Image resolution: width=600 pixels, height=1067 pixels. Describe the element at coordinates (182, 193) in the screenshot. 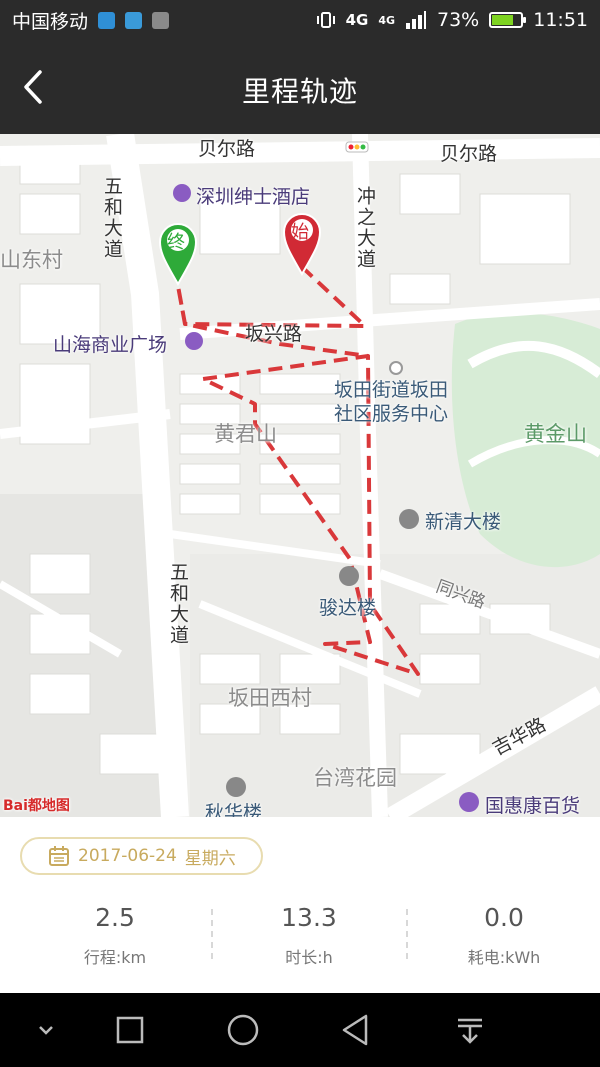

I see `hotel-icon` at that location.